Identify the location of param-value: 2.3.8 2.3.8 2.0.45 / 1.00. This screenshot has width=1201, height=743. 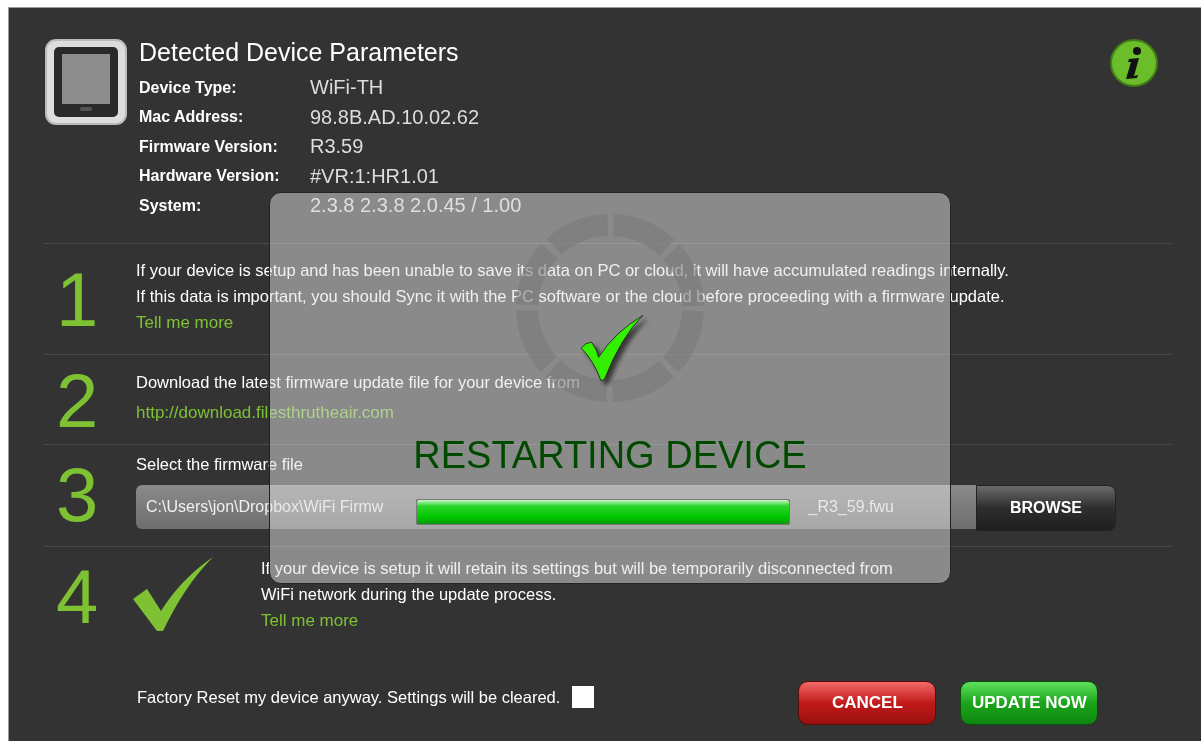
(416, 206).